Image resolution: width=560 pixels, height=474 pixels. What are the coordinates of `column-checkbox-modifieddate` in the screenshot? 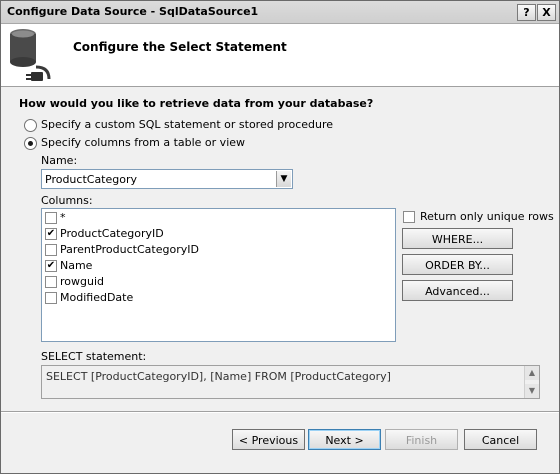 It's located at (51, 298).